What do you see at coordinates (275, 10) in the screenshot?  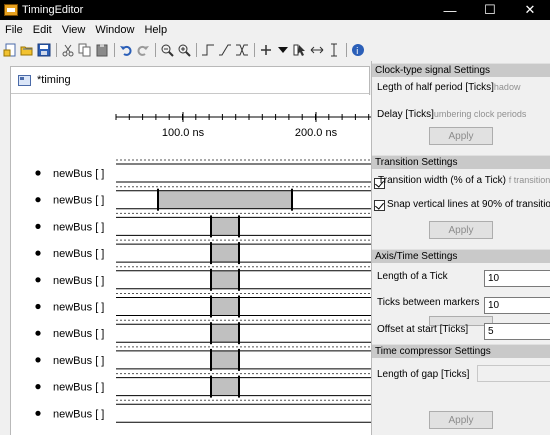 I see `title-bar: TimingEditor — ☐ ✕` at bounding box center [275, 10].